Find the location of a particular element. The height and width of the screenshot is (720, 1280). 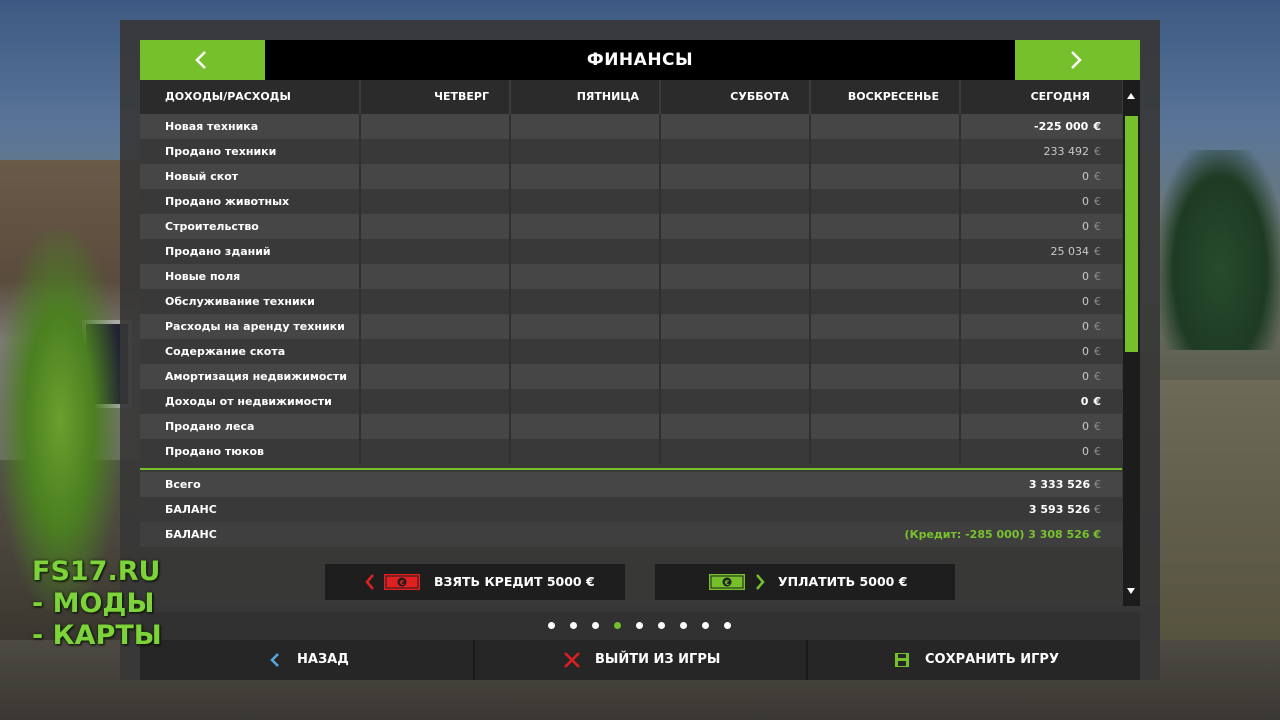

background-trees is located at coordinates (1220, 250).